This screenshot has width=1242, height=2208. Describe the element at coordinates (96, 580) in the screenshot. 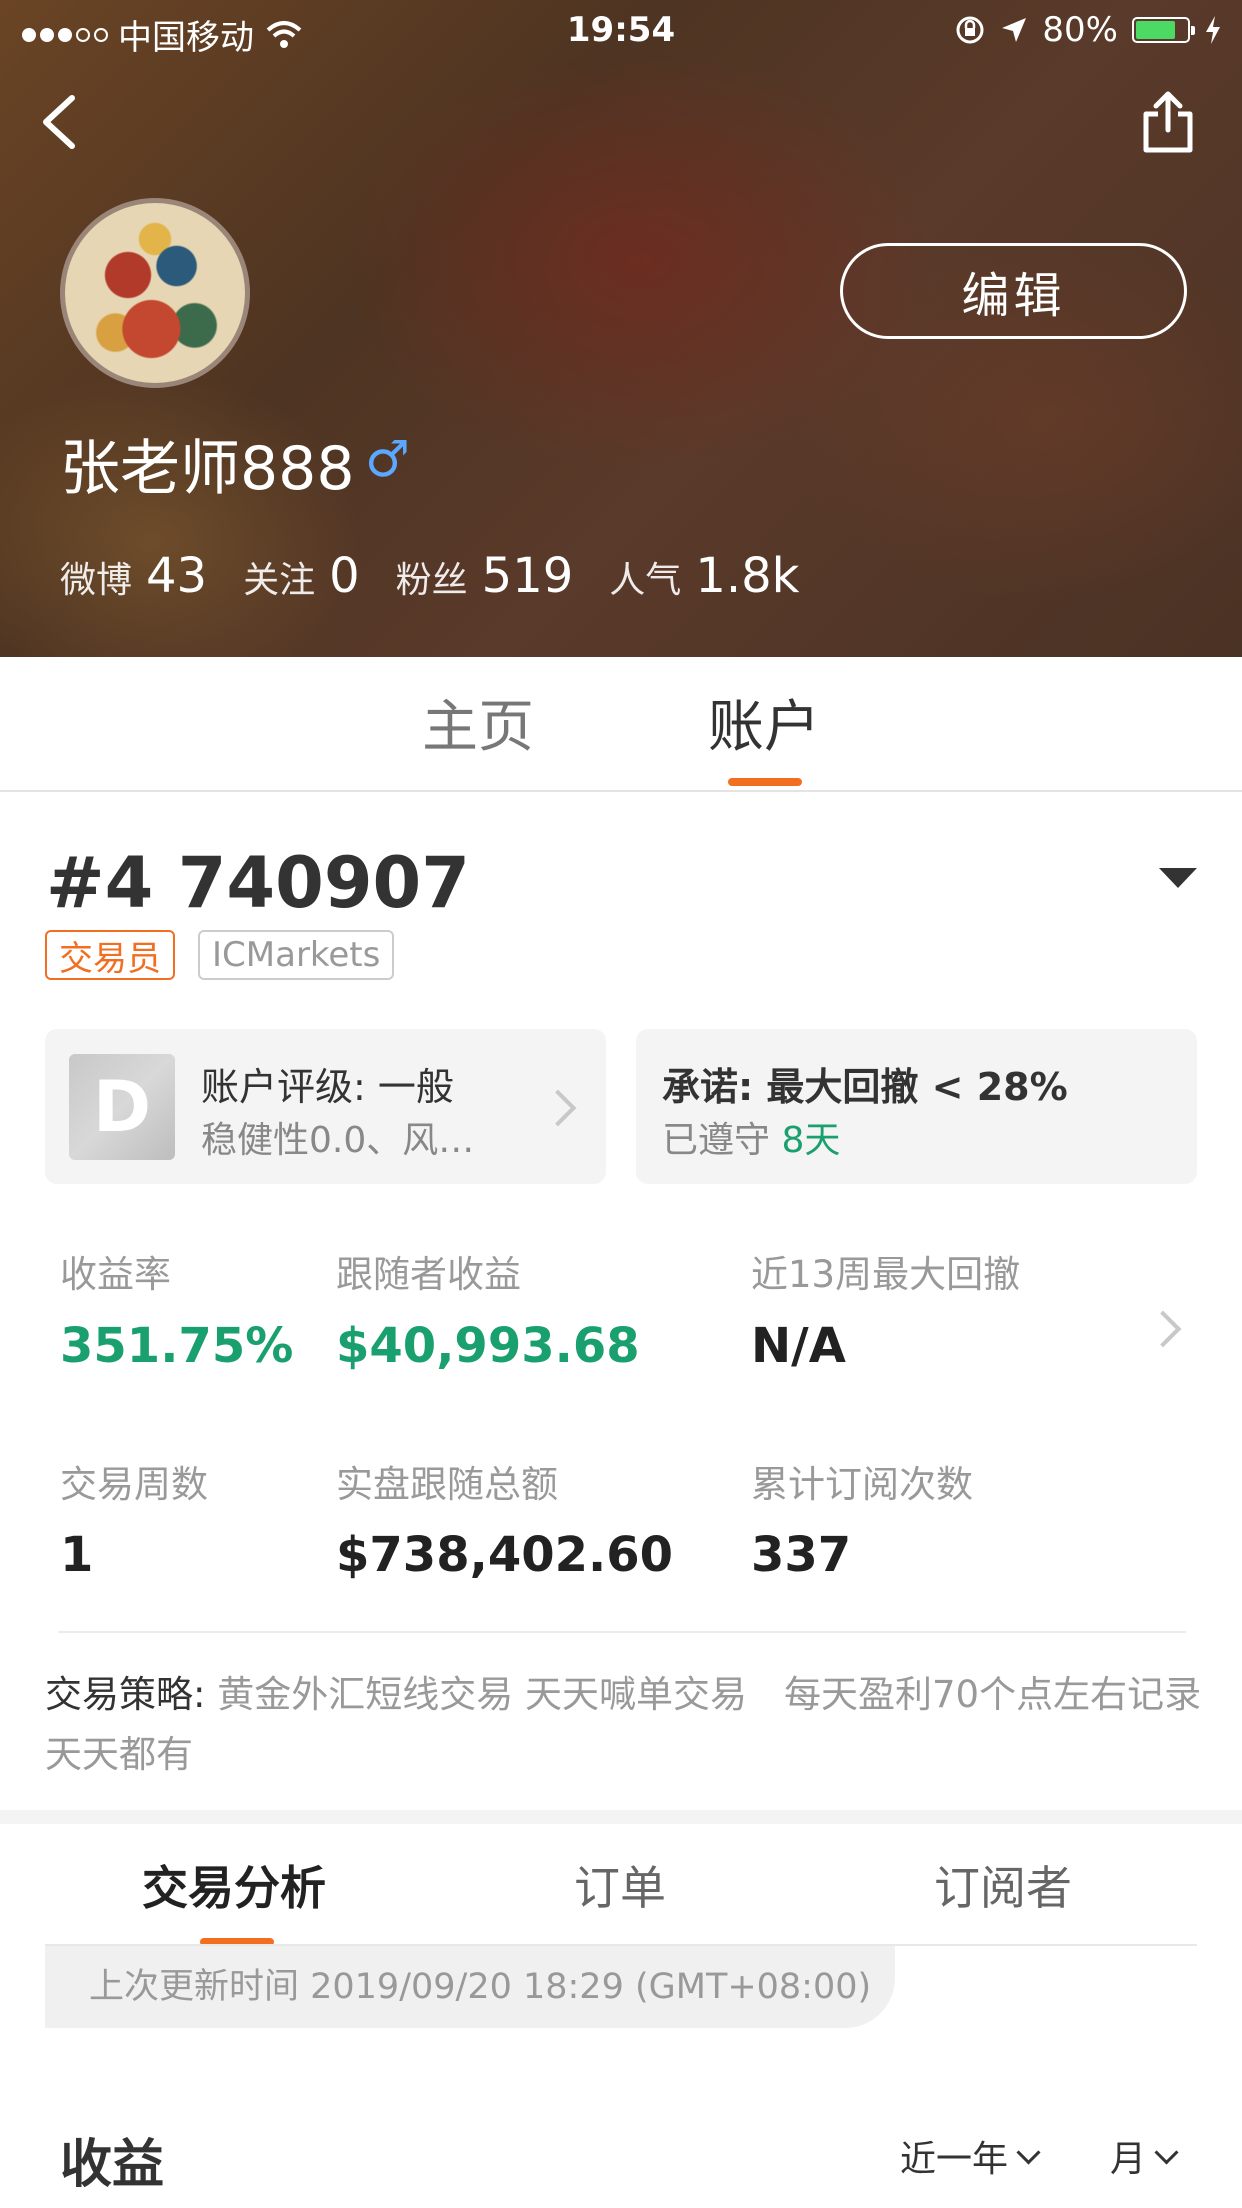

I see `stat-label-posts: 微博` at that location.